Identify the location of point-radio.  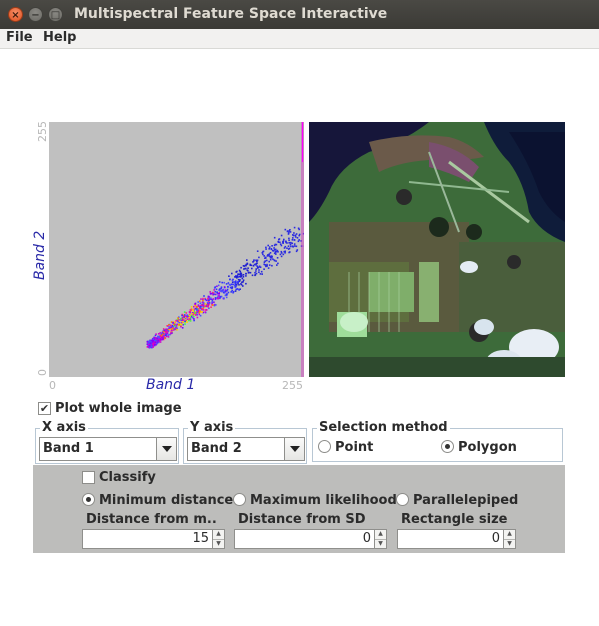
(324, 446).